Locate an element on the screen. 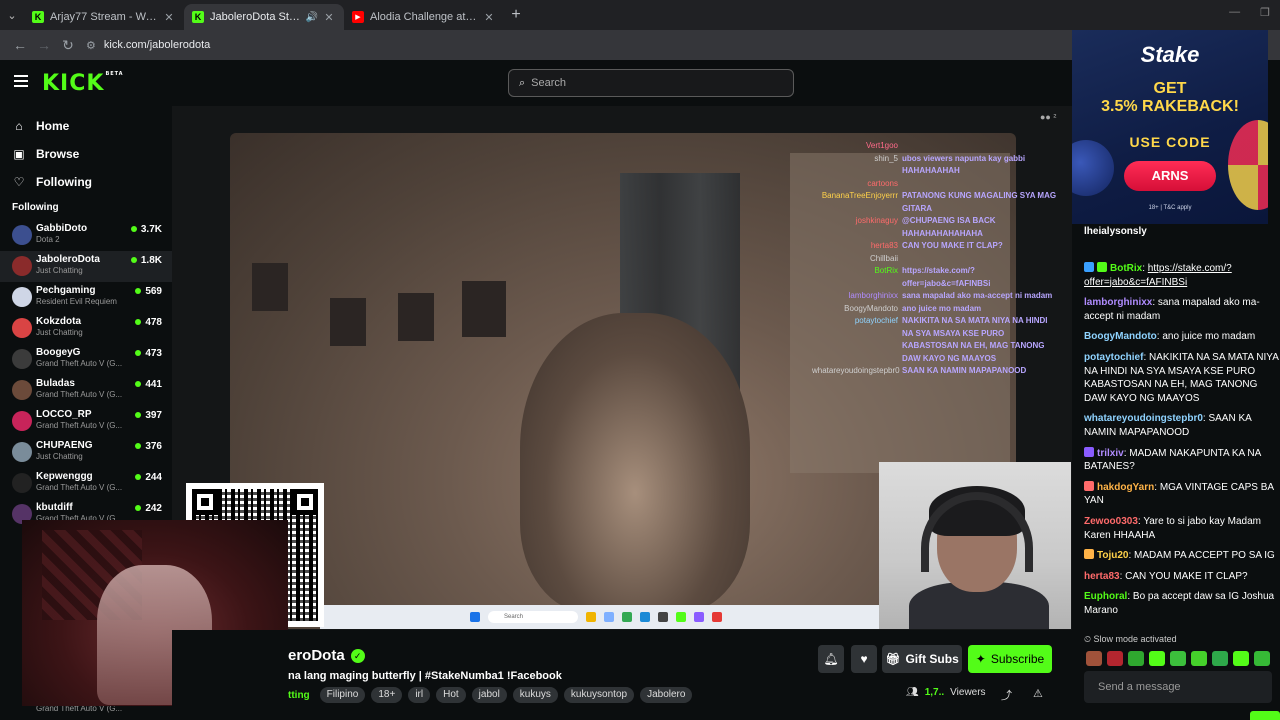 The image size is (1280, 720). streamer-name: eroDota ✓ is located at coordinates (326, 655).